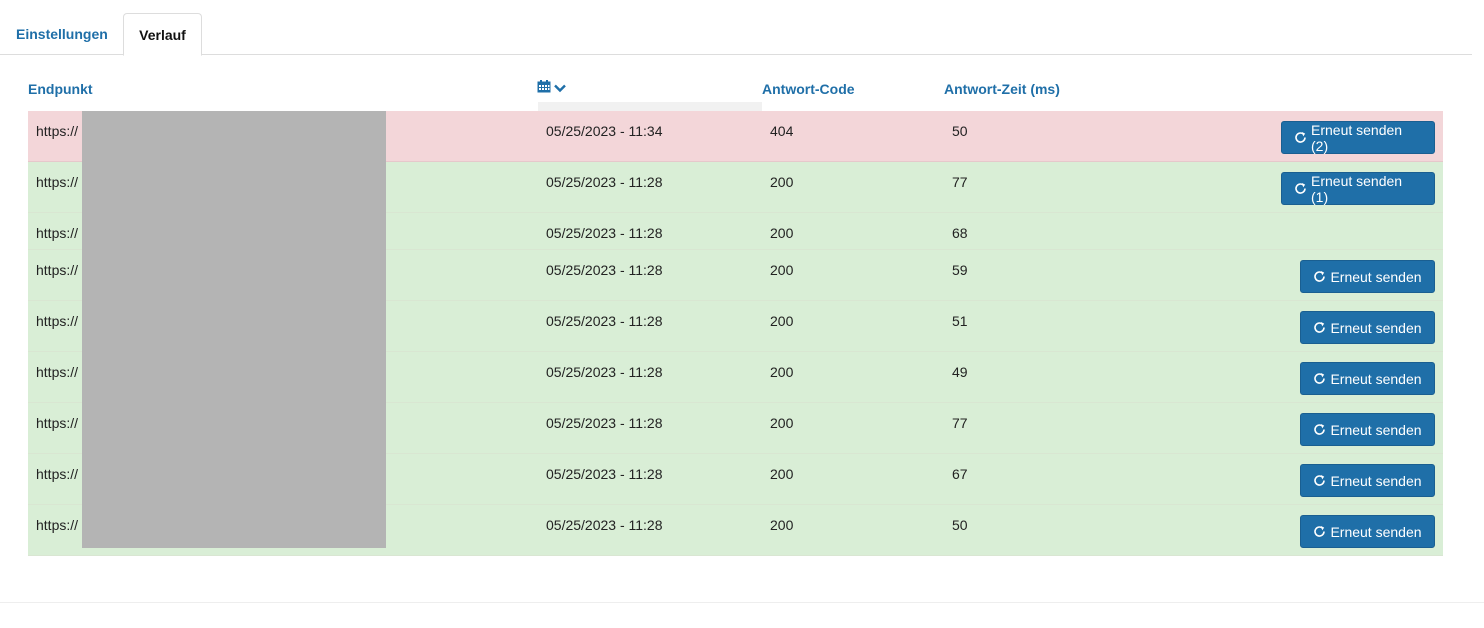  What do you see at coordinates (62, 34) in the screenshot?
I see `tab-einstellungen: Einstellungen` at bounding box center [62, 34].